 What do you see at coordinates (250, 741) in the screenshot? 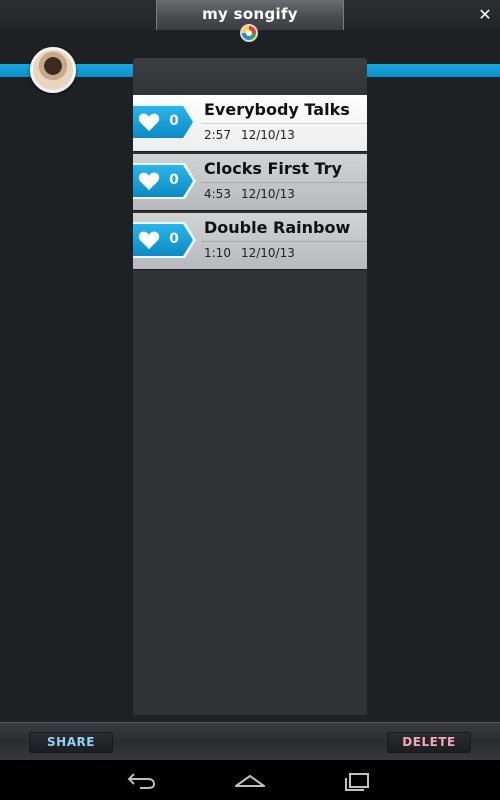
I see `action-bar: SHARE DELETE` at bounding box center [250, 741].